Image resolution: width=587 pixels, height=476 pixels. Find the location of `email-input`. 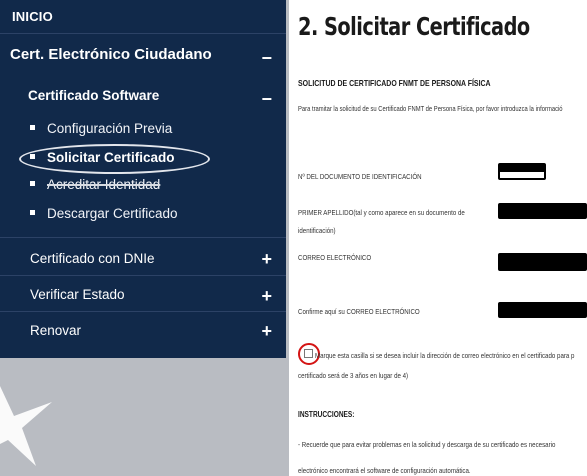

email-input is located at coordinates (542, 262).